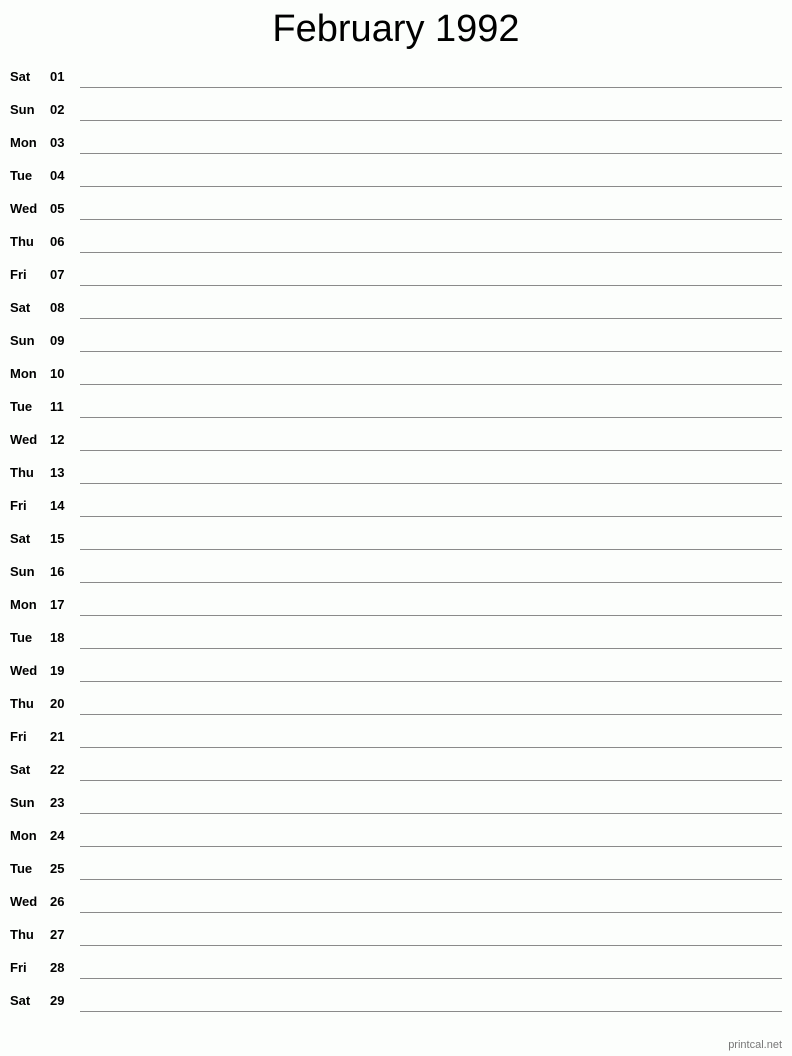 Image resolution: width=792 pixels, height=1056 pixels. I want to click on day-number: 16, so click(57, 571).